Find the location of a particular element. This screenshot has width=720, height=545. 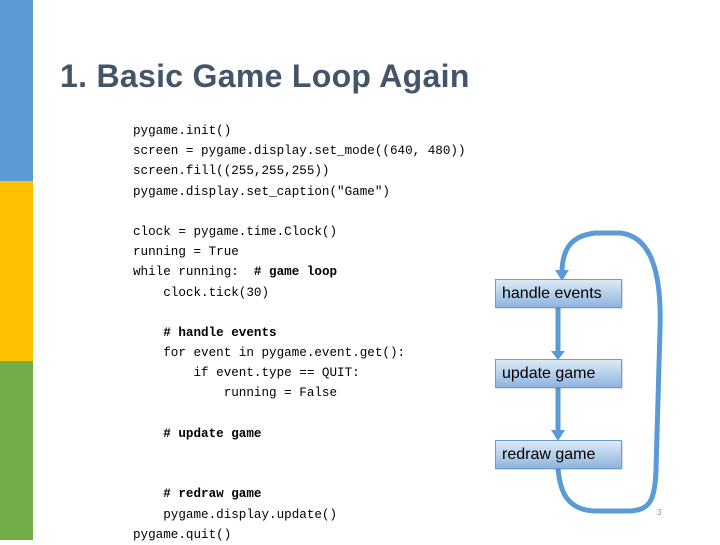

code-line: # redraw game is located at coordinates (299, 494).